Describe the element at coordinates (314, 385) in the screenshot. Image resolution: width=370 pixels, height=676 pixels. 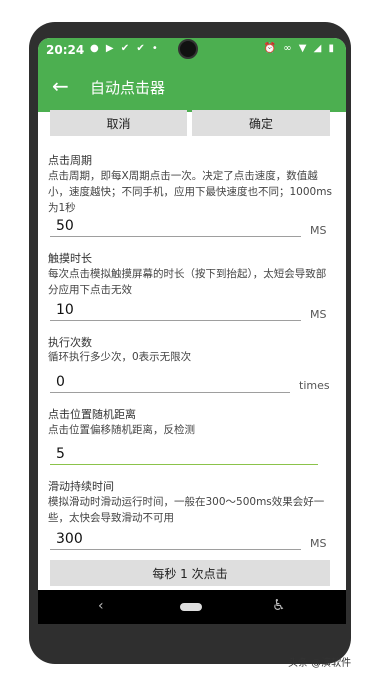
I see `exec-count-unit: times` at that location.